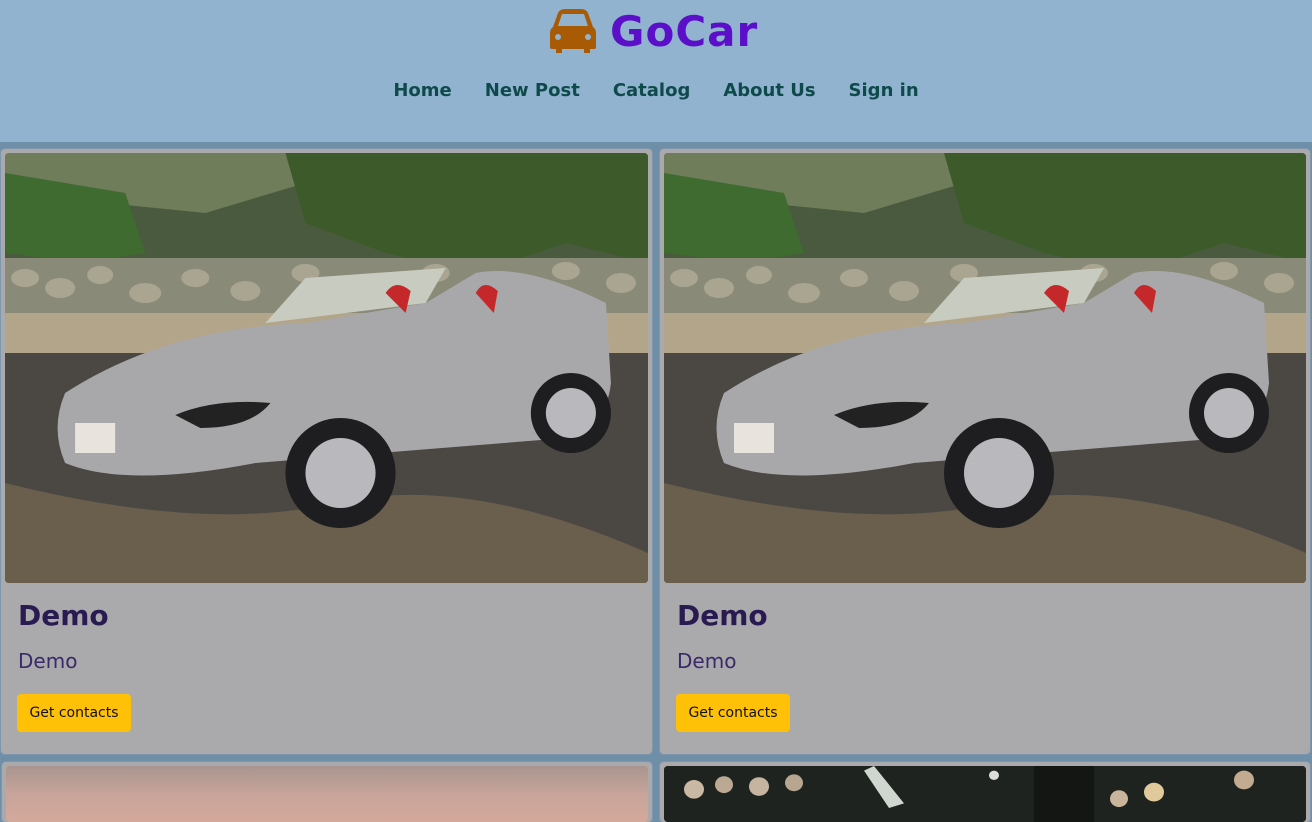 This screenshot has height=822, width=1312. I want to click on nav-home: Home, so click(422, 91).